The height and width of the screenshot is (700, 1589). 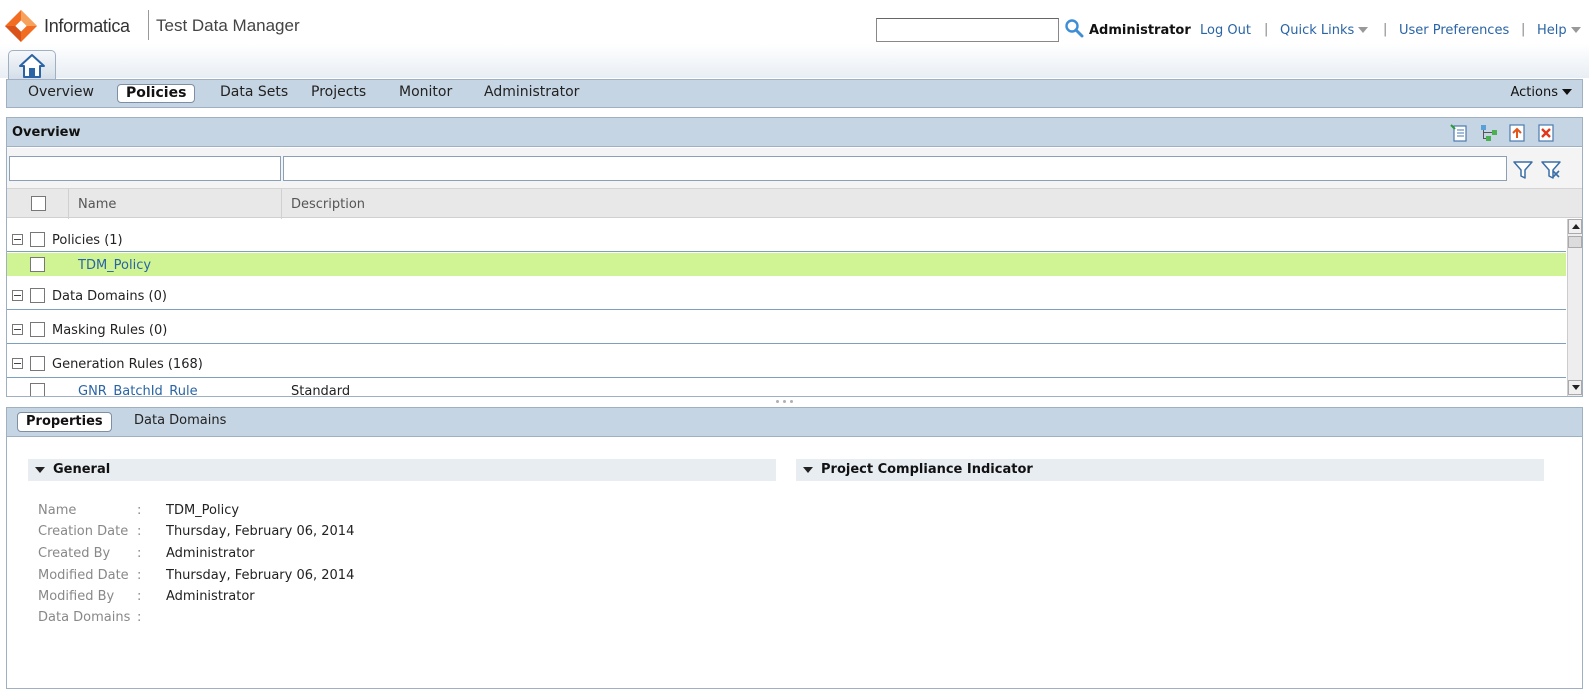 I want to click on filter-row, so click(x=794, y=168).